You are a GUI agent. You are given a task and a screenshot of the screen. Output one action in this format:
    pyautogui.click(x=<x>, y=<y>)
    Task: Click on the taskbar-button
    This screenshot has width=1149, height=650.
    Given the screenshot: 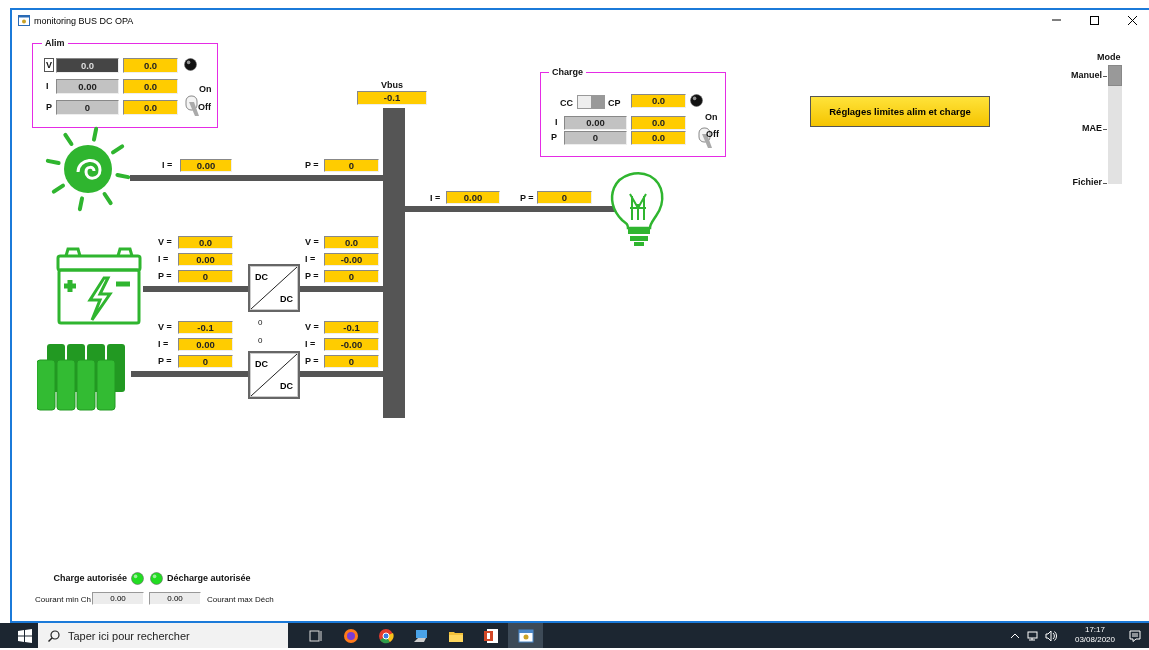 What is the action you would take?
    pyautogui.click(x=525, y=635)
    